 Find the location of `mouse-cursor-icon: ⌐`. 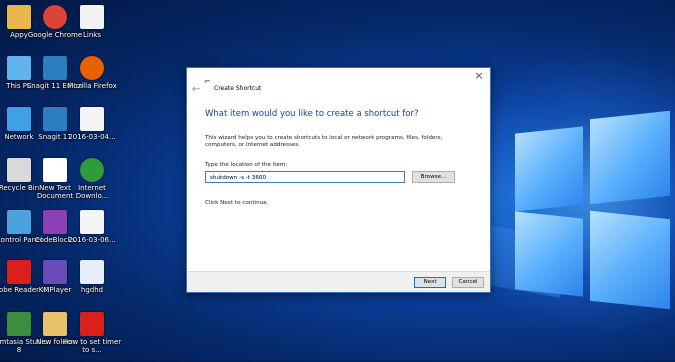

mouse-cursor-icon: ⌐ is located at coordinates (207, 81).